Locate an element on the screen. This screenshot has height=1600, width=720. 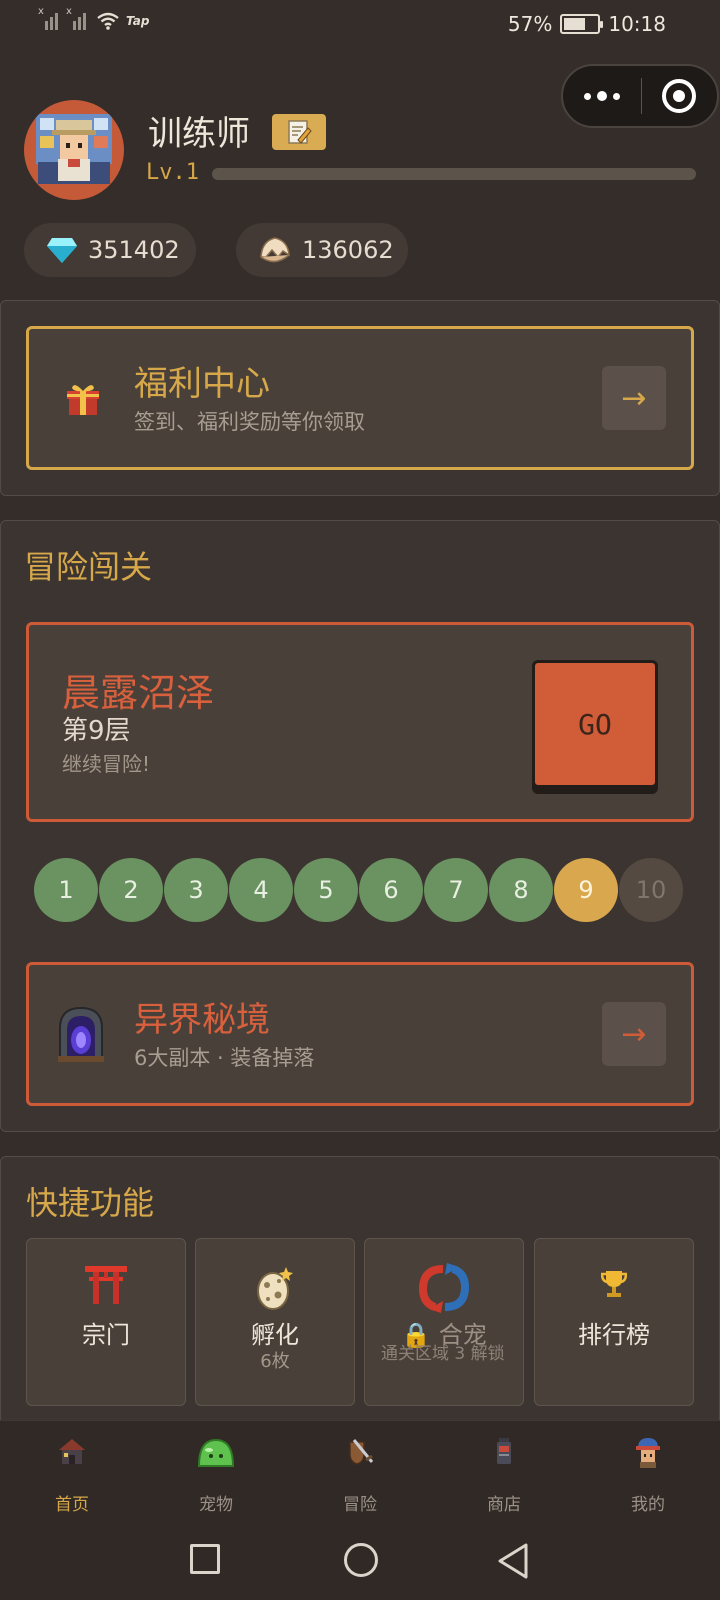
sword-shield-icon is located at coordinates (360, 1452).